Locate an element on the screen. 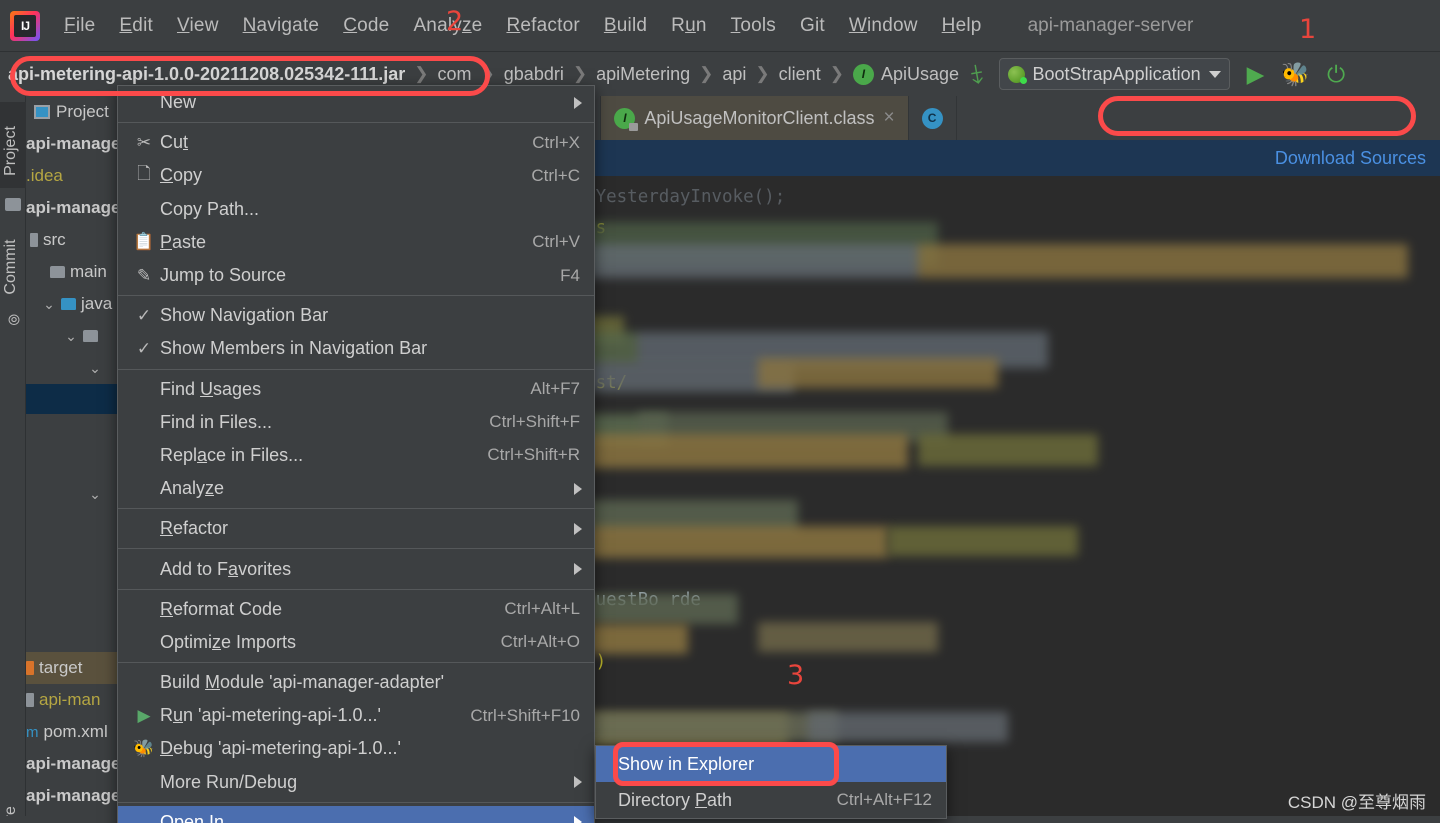  breadcrumb-client: client is located at coordinates (800, 74).